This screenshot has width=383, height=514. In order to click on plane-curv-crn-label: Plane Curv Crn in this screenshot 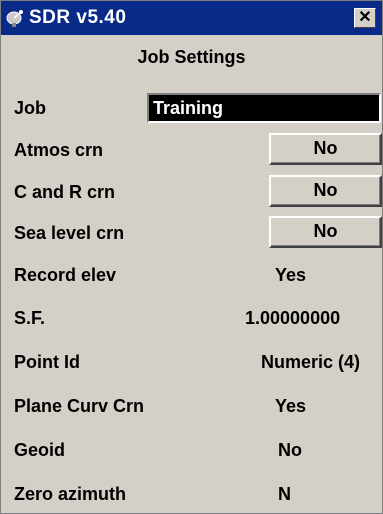, I will do `click(79, 406)`.